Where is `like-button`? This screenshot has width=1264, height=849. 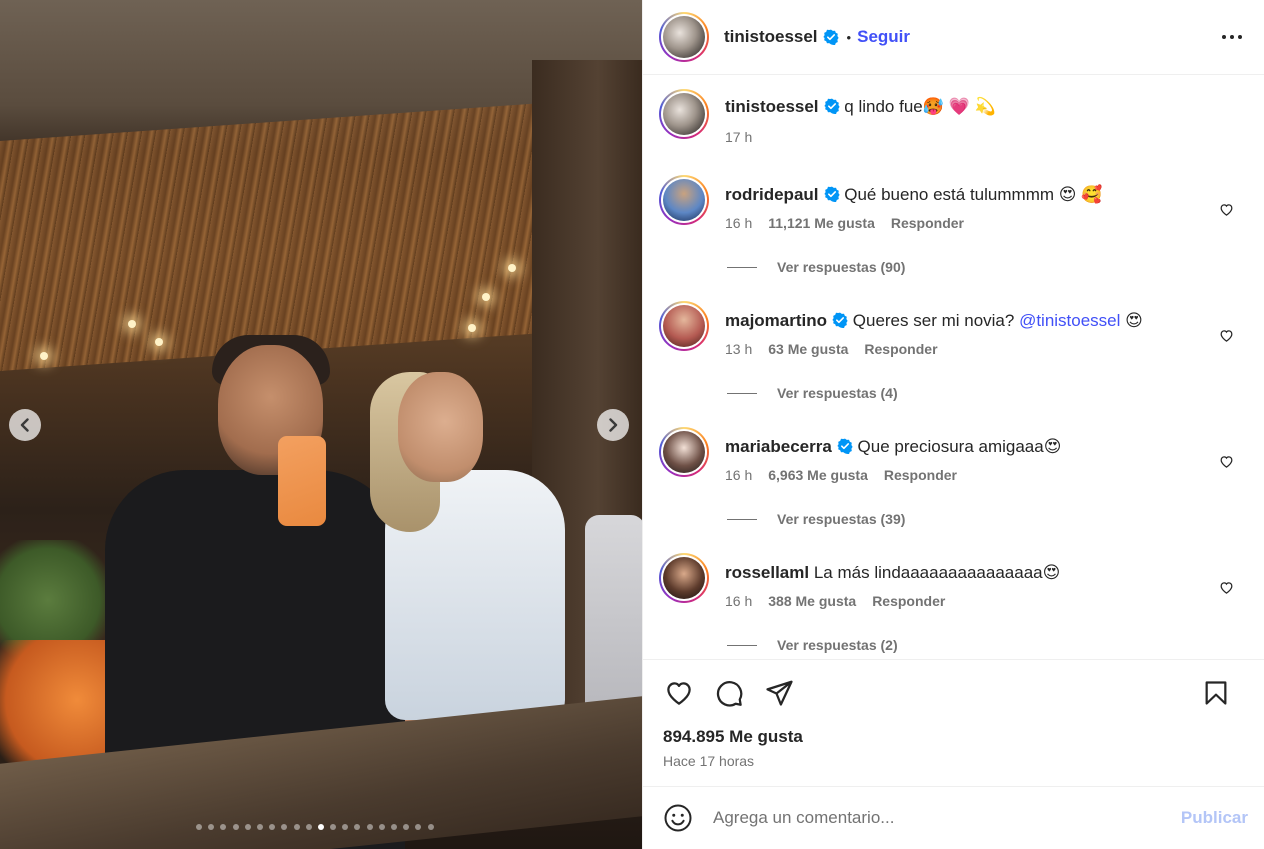
like-button is located at coordinates (679, 693).